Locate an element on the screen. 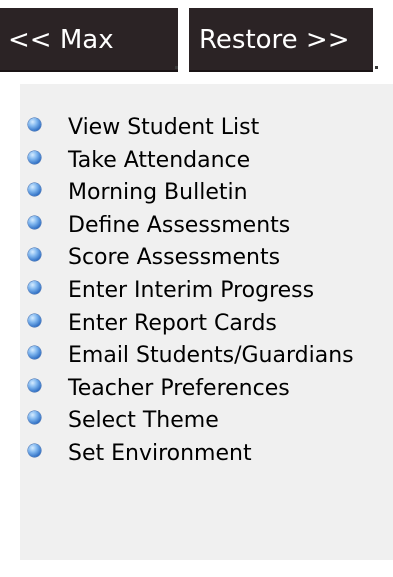 The width and height of the screenshot is (393, 577). menu-item-label: Morning Bulletin is located at coordinates (158, 193).